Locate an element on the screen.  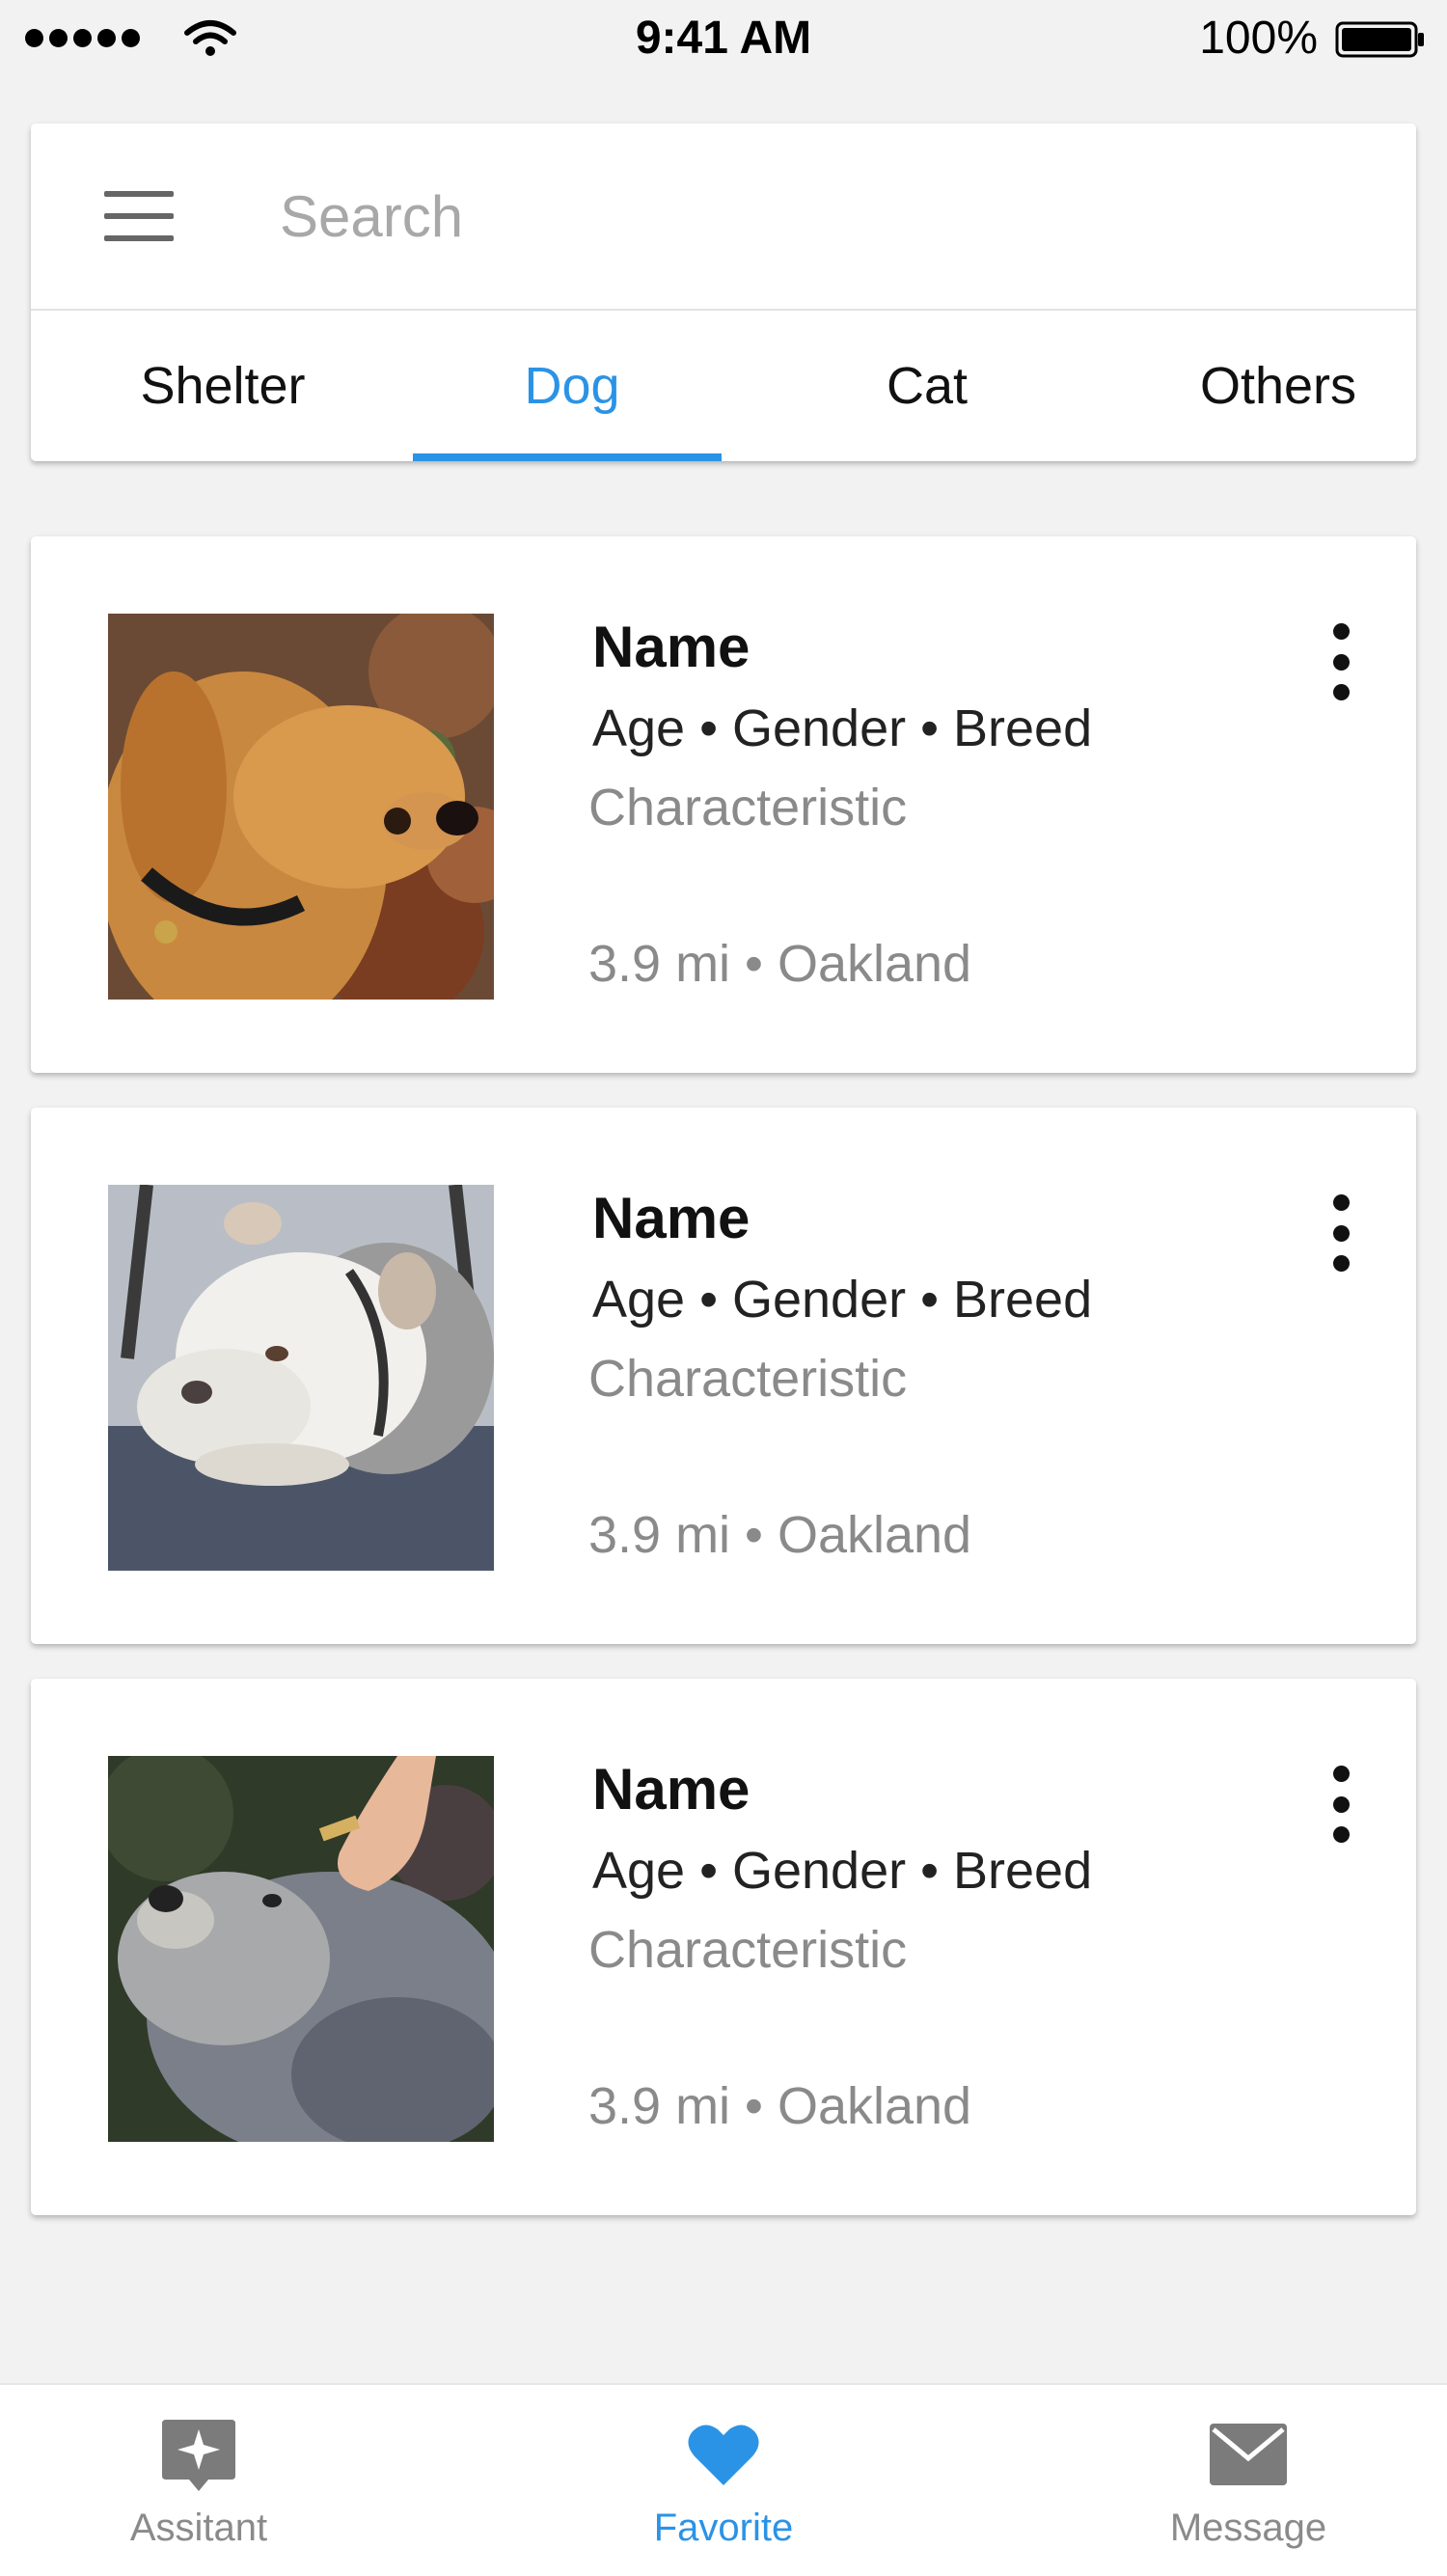
battery-percentage: 100% is located at coordinates (1258, 38).